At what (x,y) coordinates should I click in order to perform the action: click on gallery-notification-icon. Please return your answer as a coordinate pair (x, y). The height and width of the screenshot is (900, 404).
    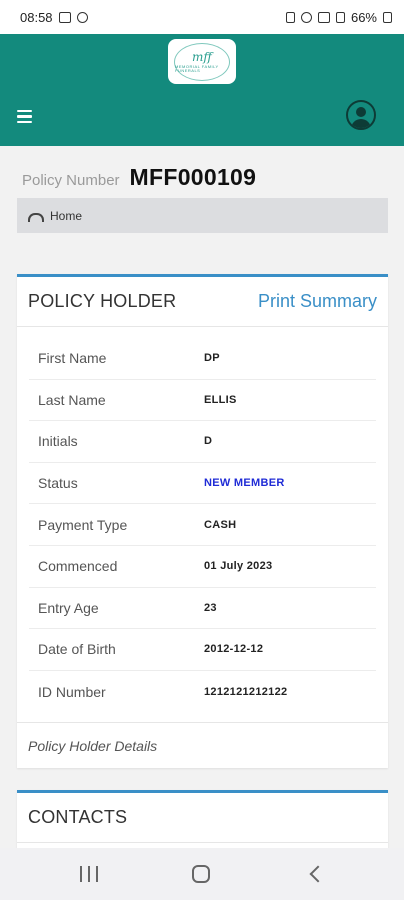
    Looking at the image, I should click on (64, 17).